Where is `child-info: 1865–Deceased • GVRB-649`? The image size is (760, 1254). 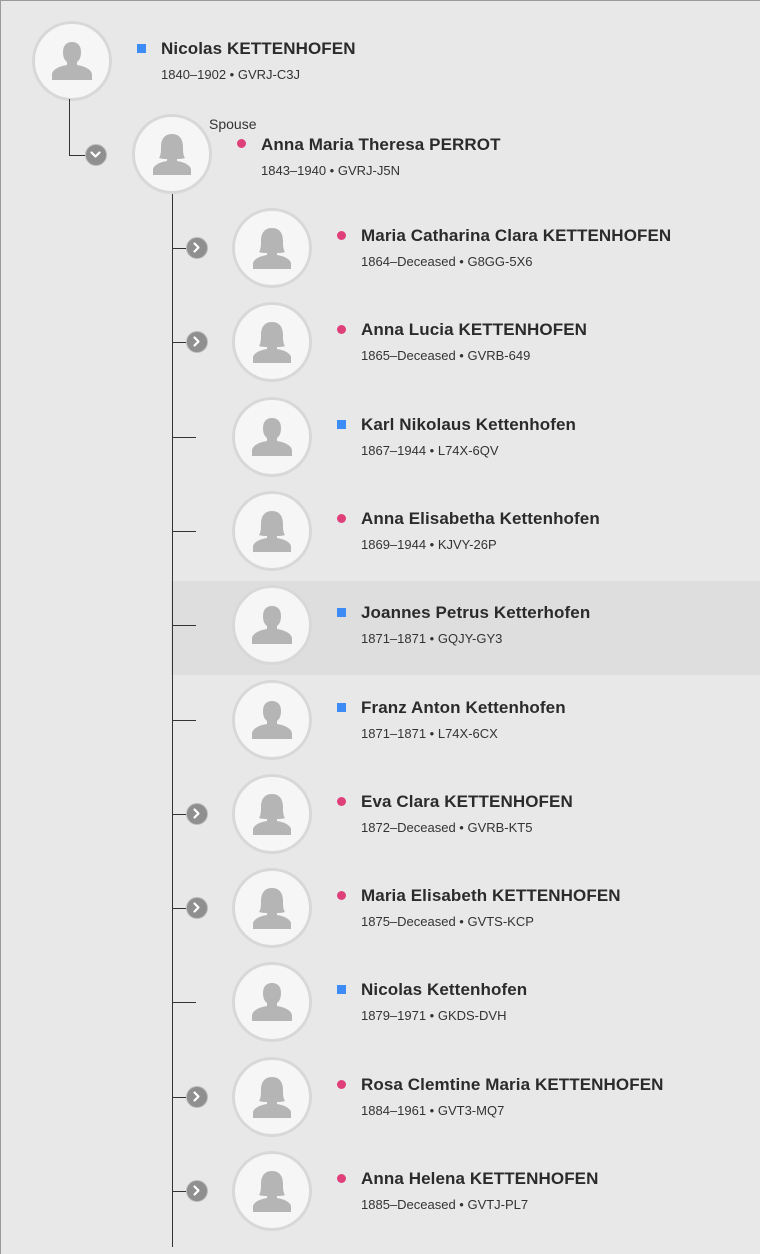
child-info: 1865–Deceased • GVRB-649 is located at coordinates (446, 355).